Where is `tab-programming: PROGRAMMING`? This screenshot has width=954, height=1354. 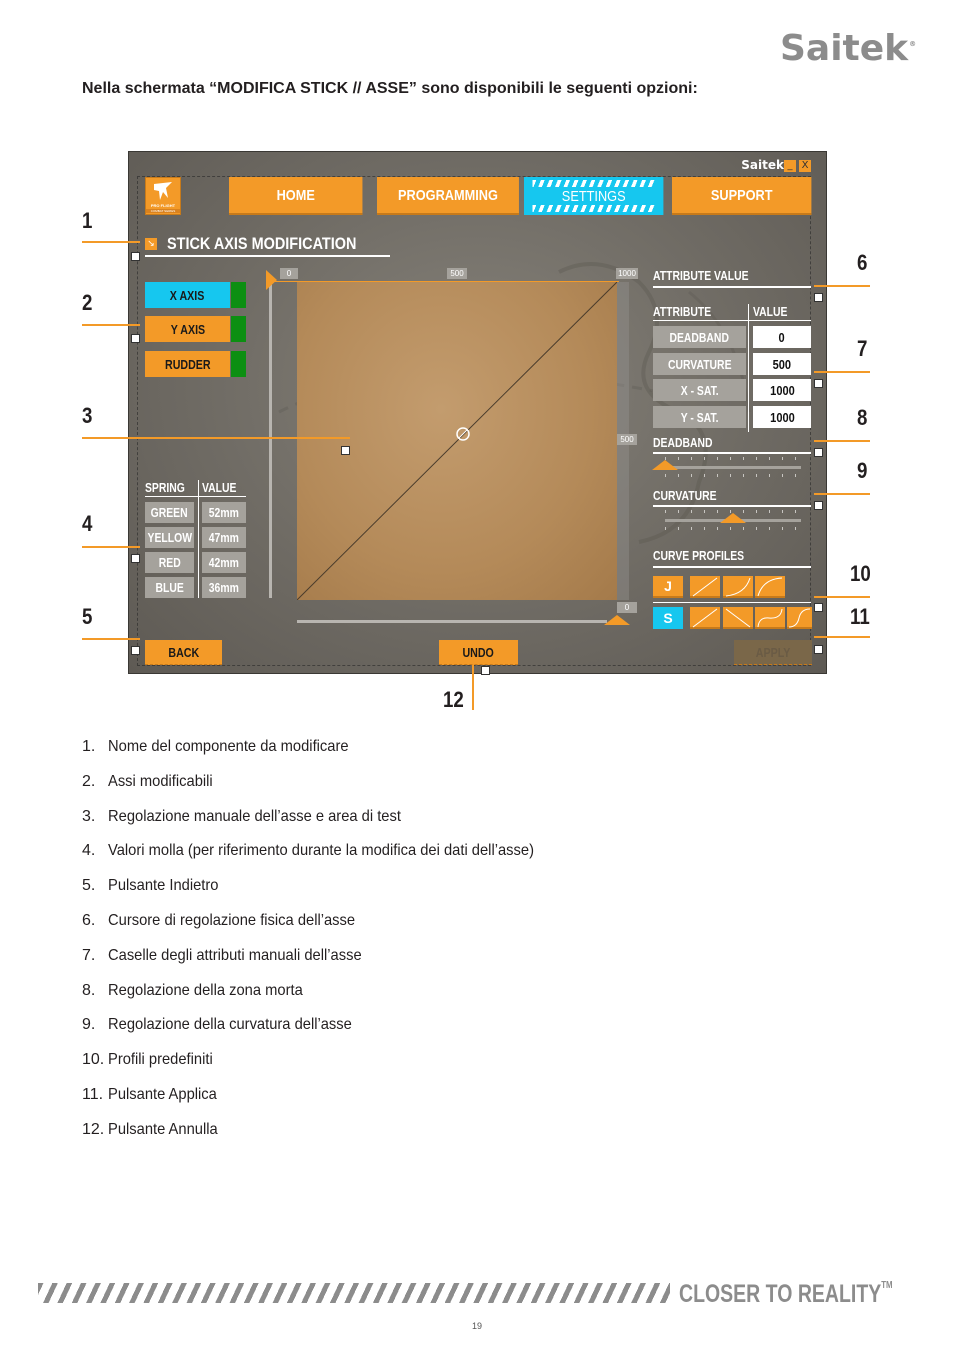
tab-programming: PROGRAMMING is located at coordinates (448, 196).